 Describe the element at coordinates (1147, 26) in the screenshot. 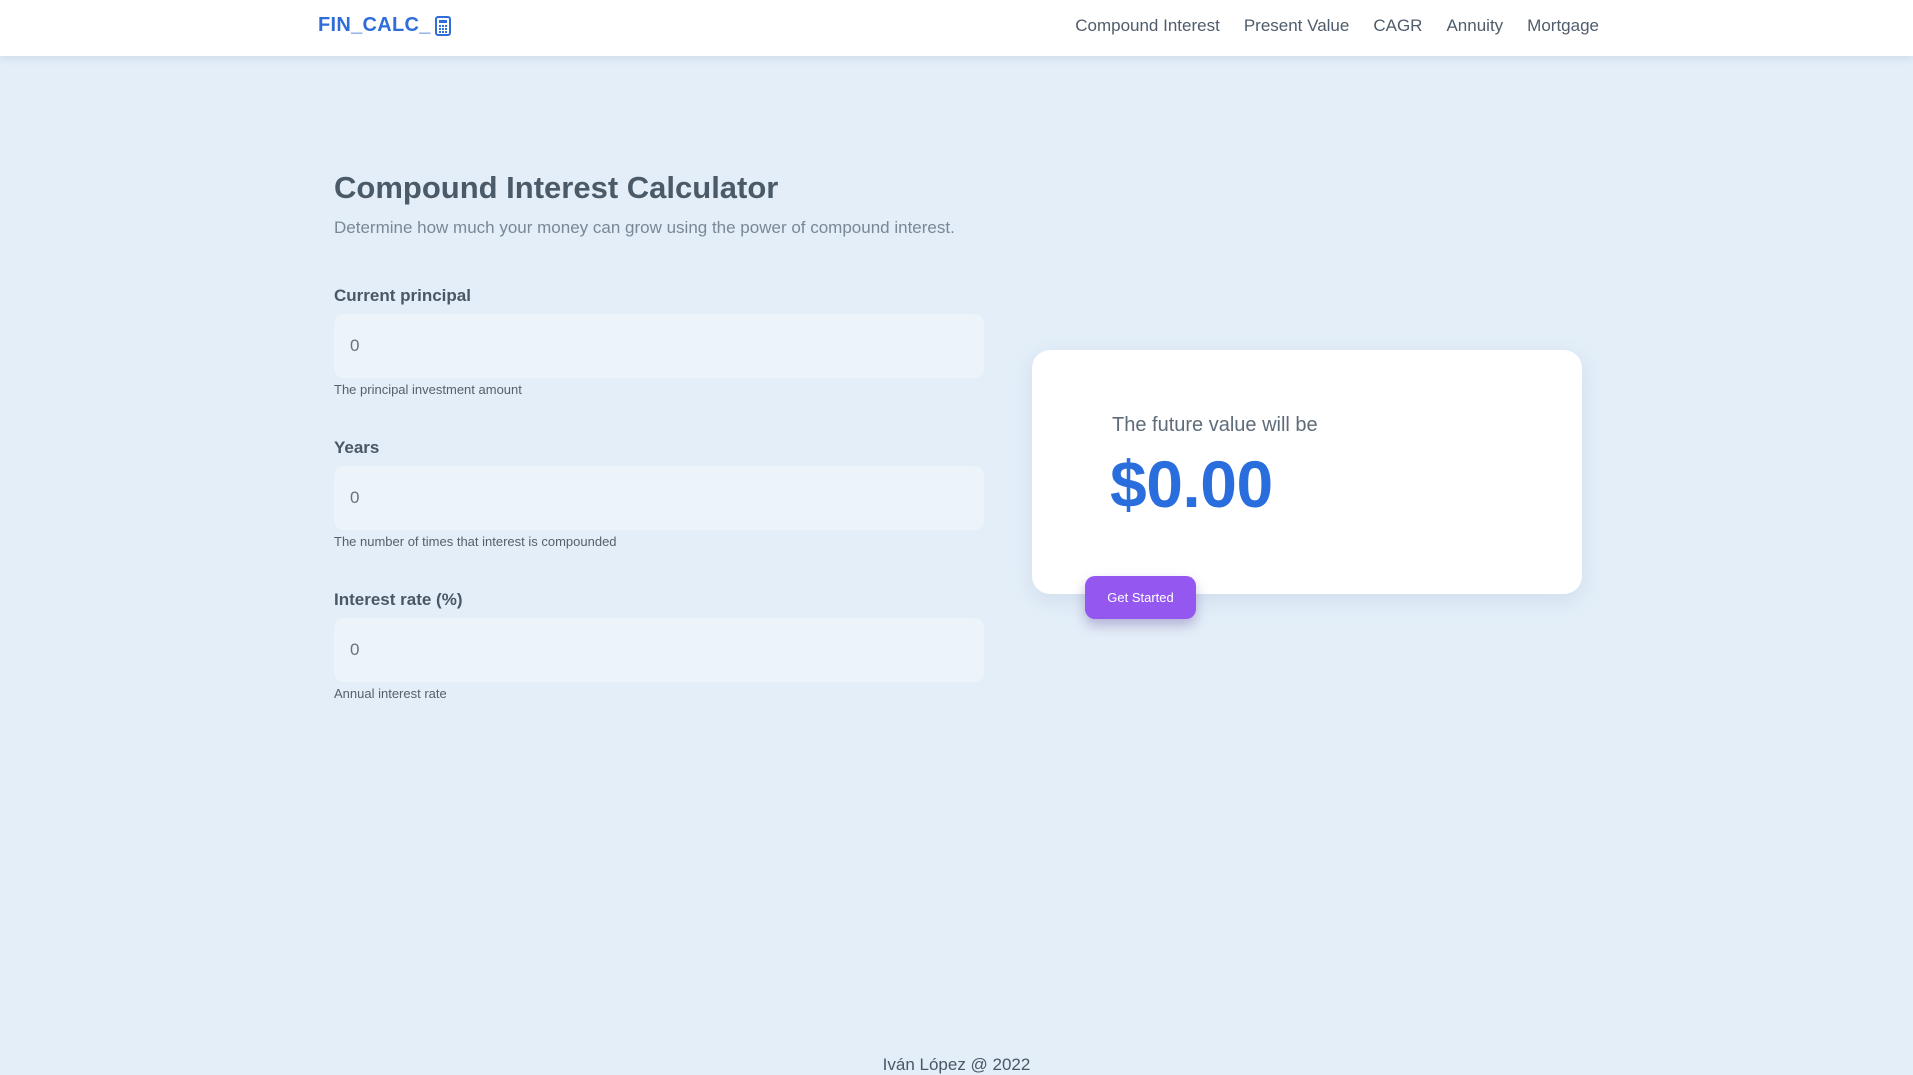

I see `nav-link-compound-interest: Compound Interest` at that location.